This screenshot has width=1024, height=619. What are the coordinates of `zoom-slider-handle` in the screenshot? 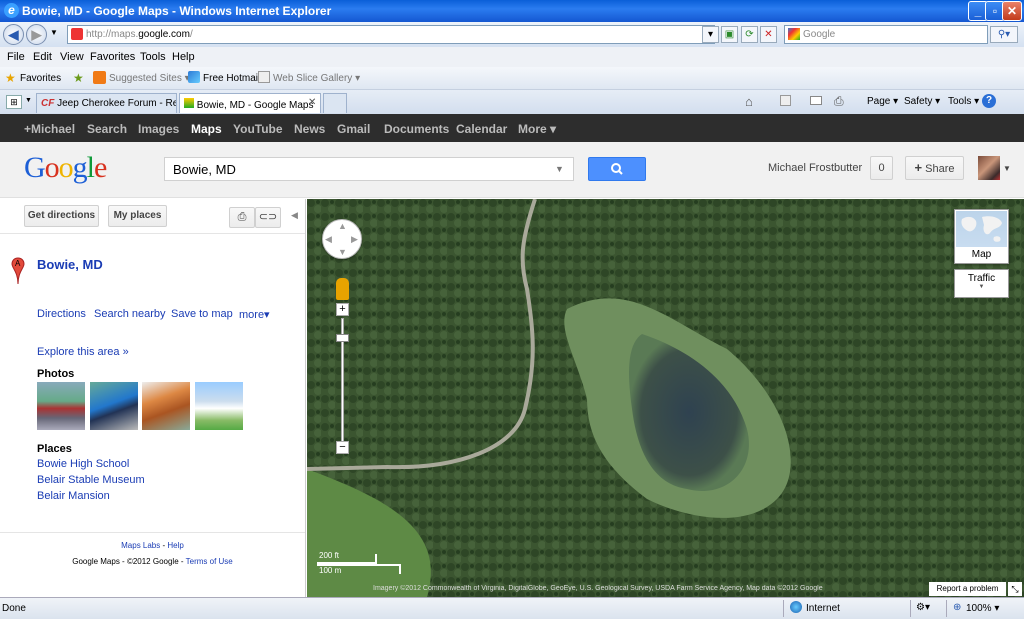 It's located at (342, 338).